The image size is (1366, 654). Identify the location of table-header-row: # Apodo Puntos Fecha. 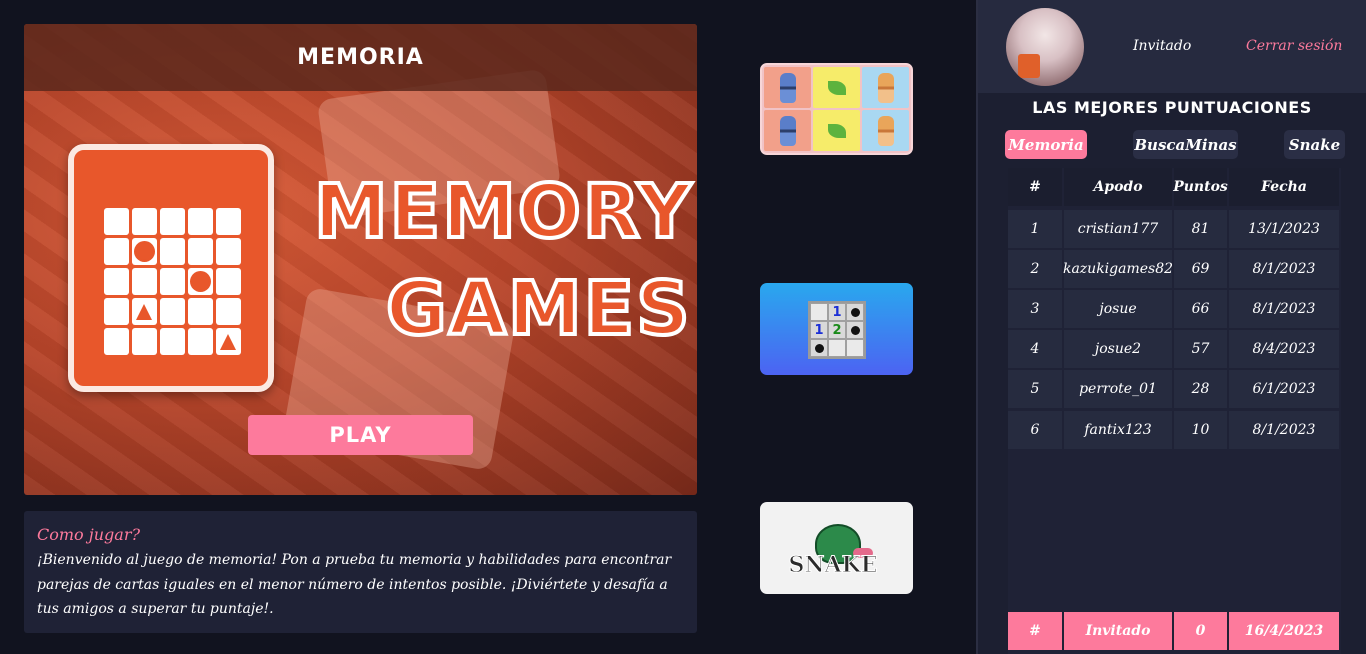
(1174, 187).